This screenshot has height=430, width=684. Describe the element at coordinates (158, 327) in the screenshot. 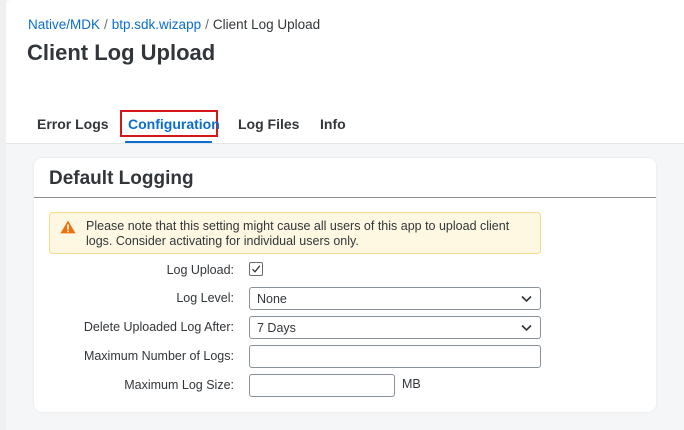

I see `delete-after-label: Delete Uploaded Log After:` at that location.